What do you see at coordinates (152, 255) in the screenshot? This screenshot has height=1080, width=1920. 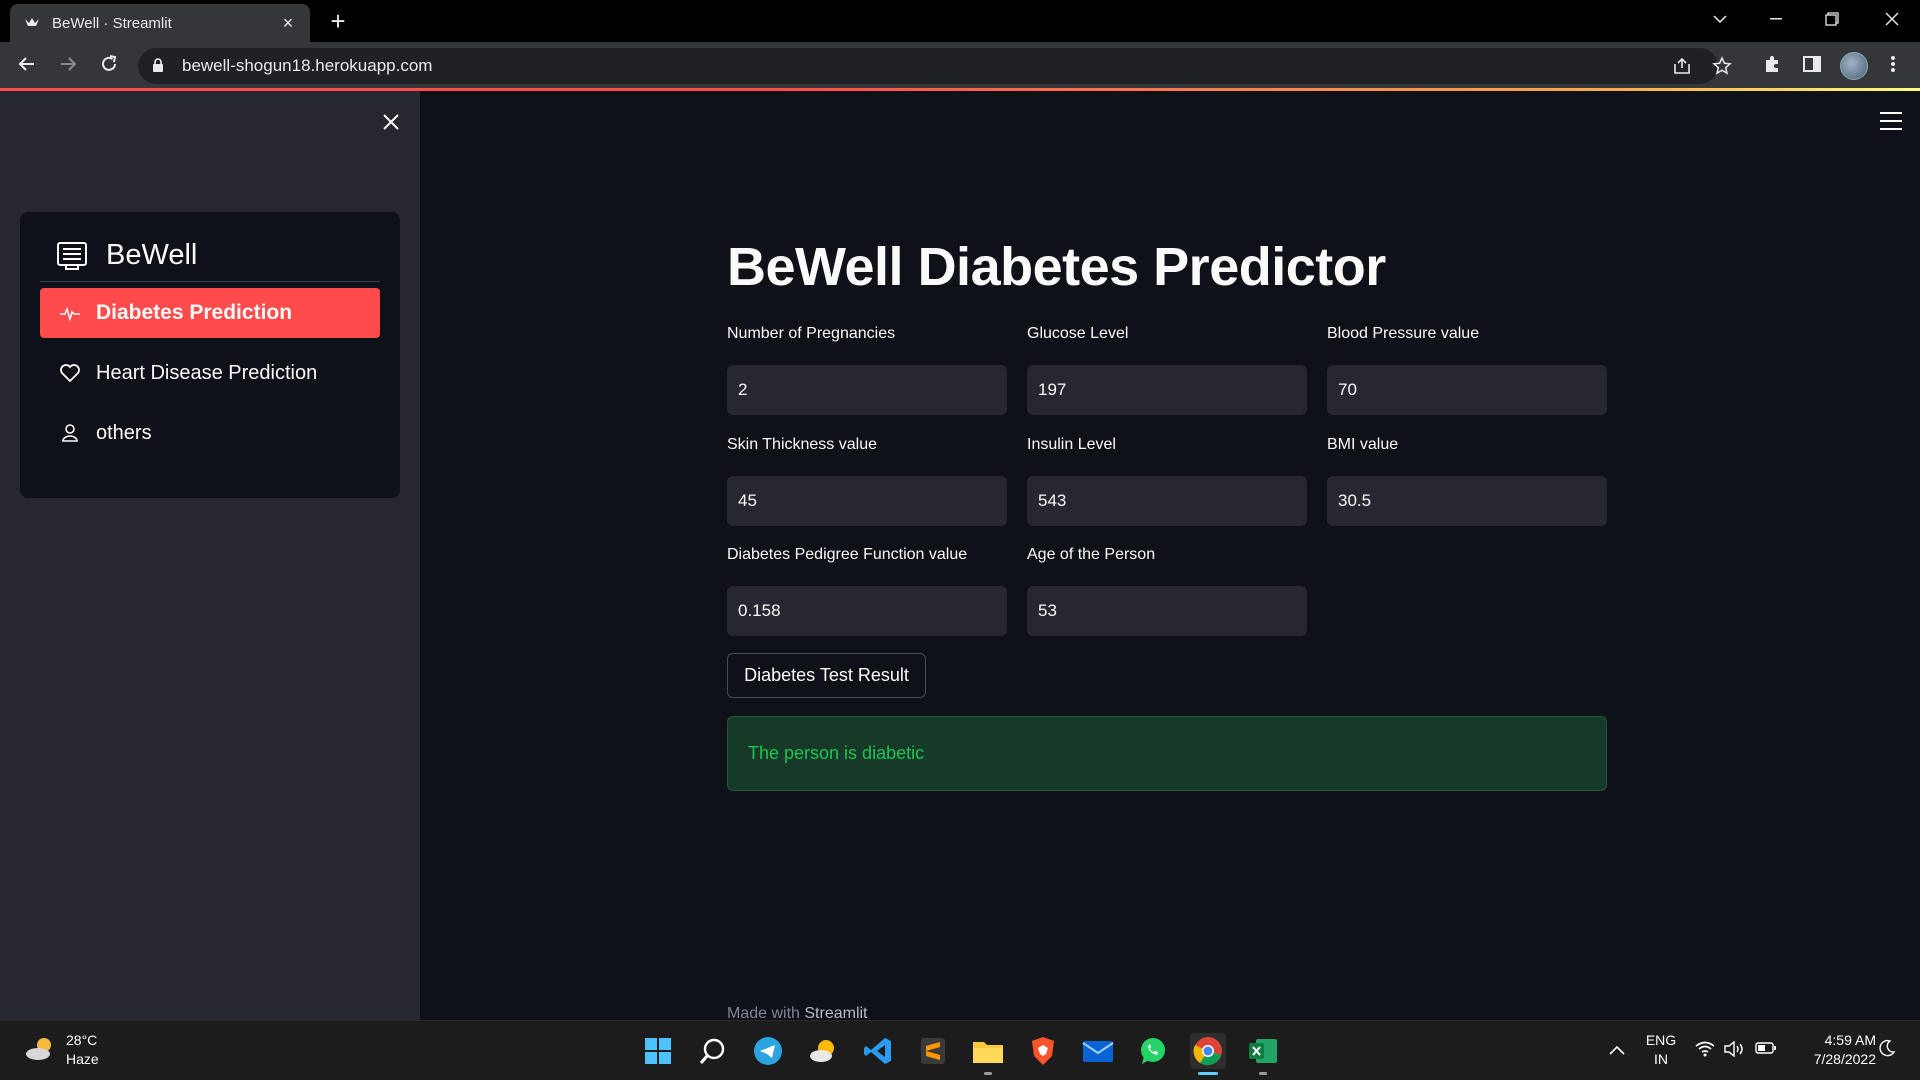 I see `sidebar-brand: BeWell` at bounding box center [152, 255].